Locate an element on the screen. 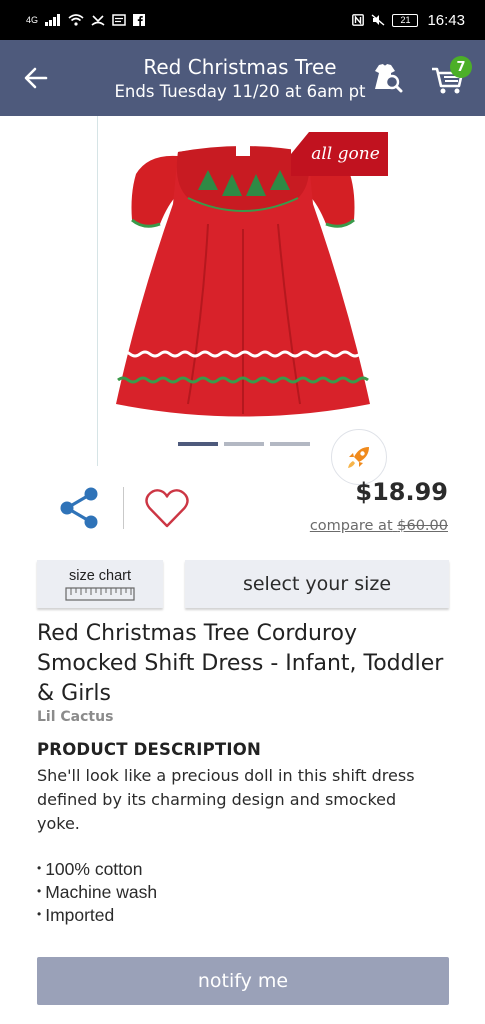 This screenshot has height=1024, width=485. battery-icon: 21 is located at coordinates (405, 20).